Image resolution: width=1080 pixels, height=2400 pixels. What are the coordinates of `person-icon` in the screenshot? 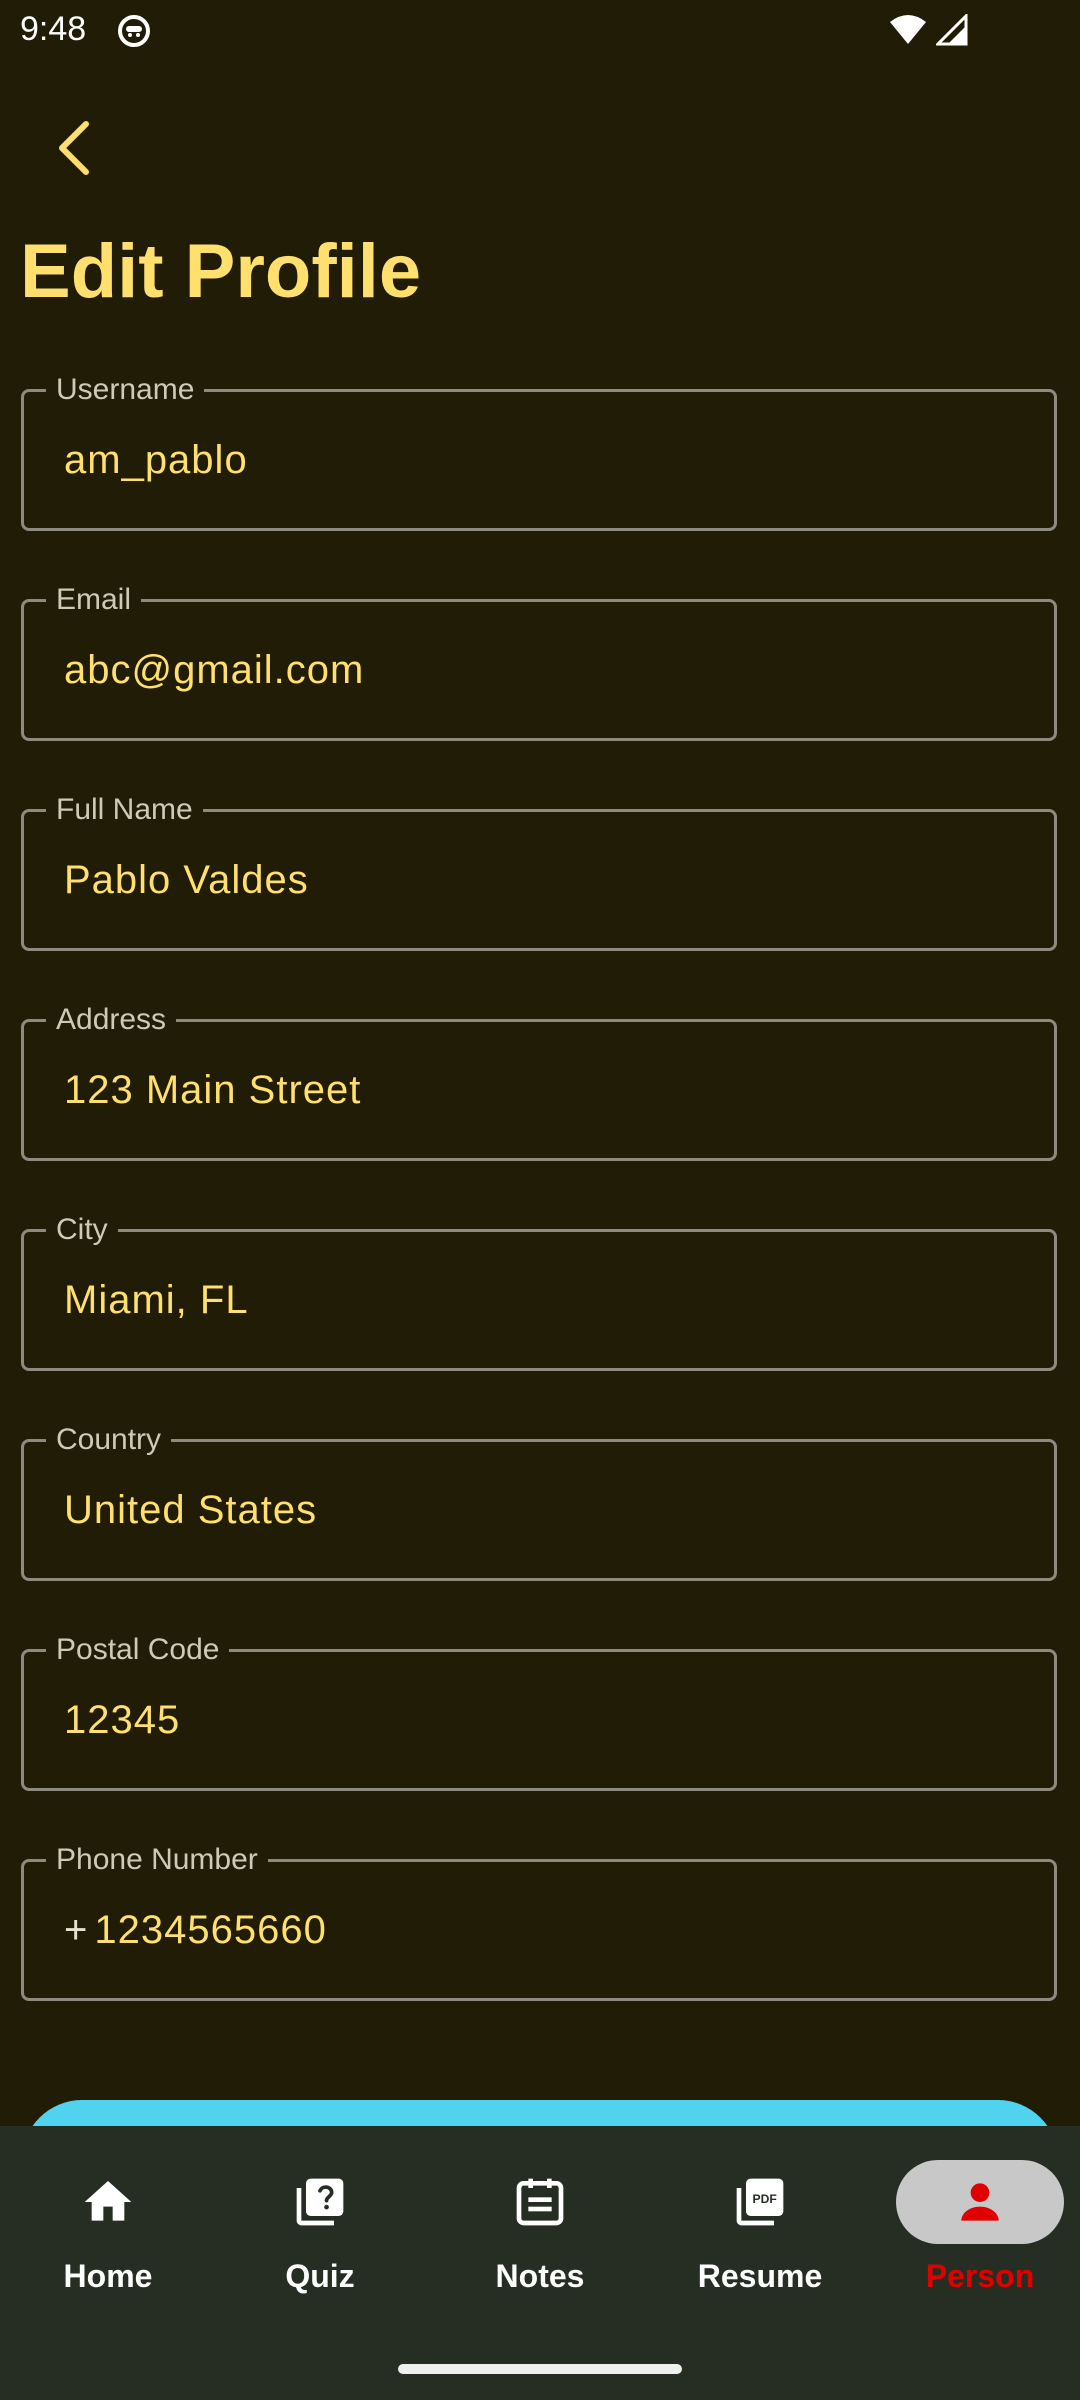 It's located at (980, 2202).